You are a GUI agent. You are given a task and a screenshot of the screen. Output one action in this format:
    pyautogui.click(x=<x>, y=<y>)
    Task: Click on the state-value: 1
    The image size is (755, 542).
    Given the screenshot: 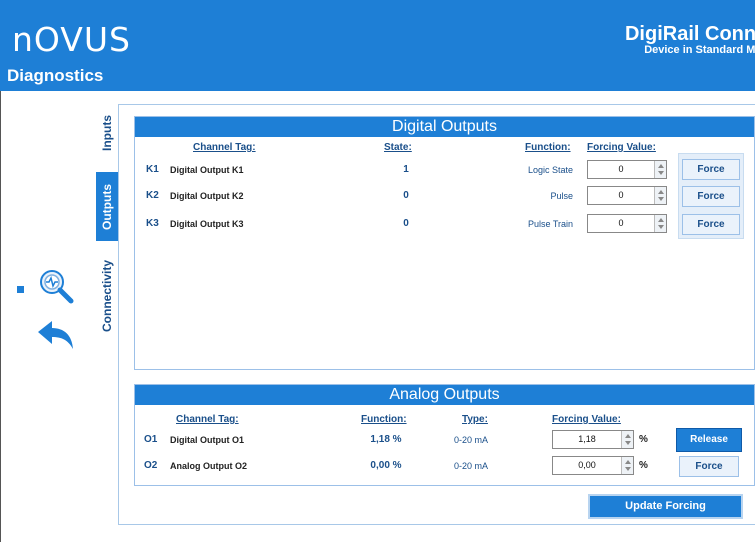 What is the action you would take?
    pyautogui.click(x=406, y=169)
    